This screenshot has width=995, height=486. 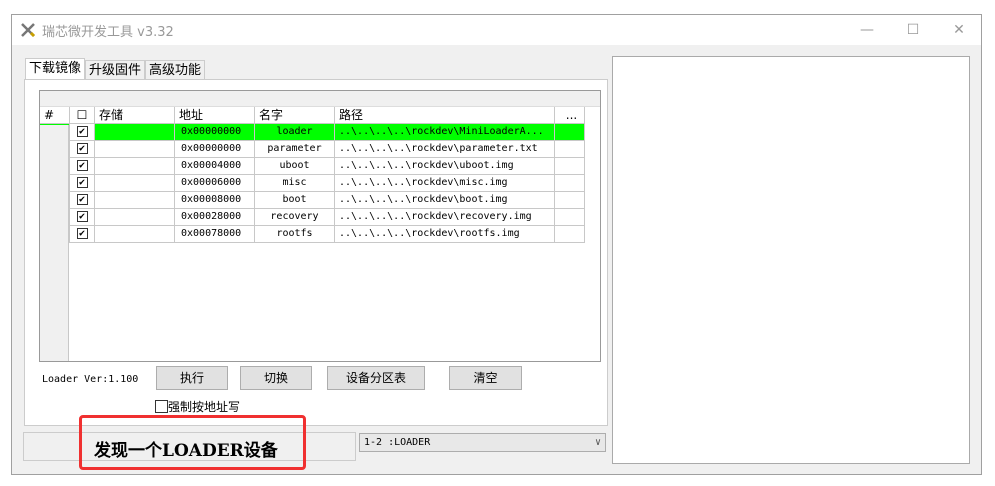 What do you see at coordinates (108, 32) in the screenshot?
I see `window-title: 瑞芯微开发工具 v3.32` at bounding box center [108, 32].